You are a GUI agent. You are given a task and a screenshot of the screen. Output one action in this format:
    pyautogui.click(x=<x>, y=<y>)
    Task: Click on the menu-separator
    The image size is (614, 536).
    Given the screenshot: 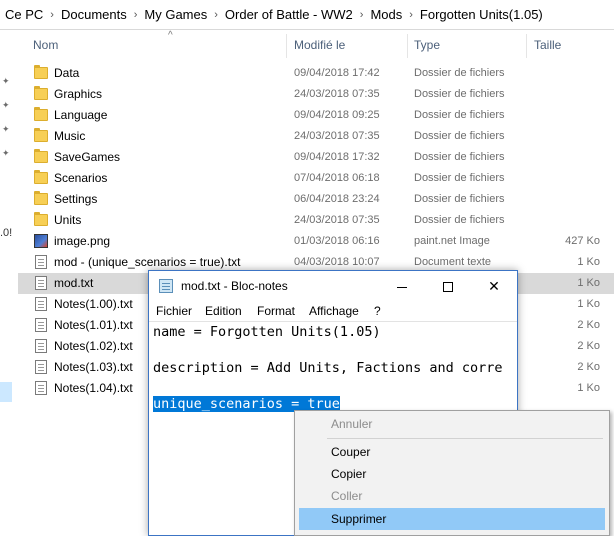 What is the action you would take?
    pyautogui.click(x=465, y=438)
    